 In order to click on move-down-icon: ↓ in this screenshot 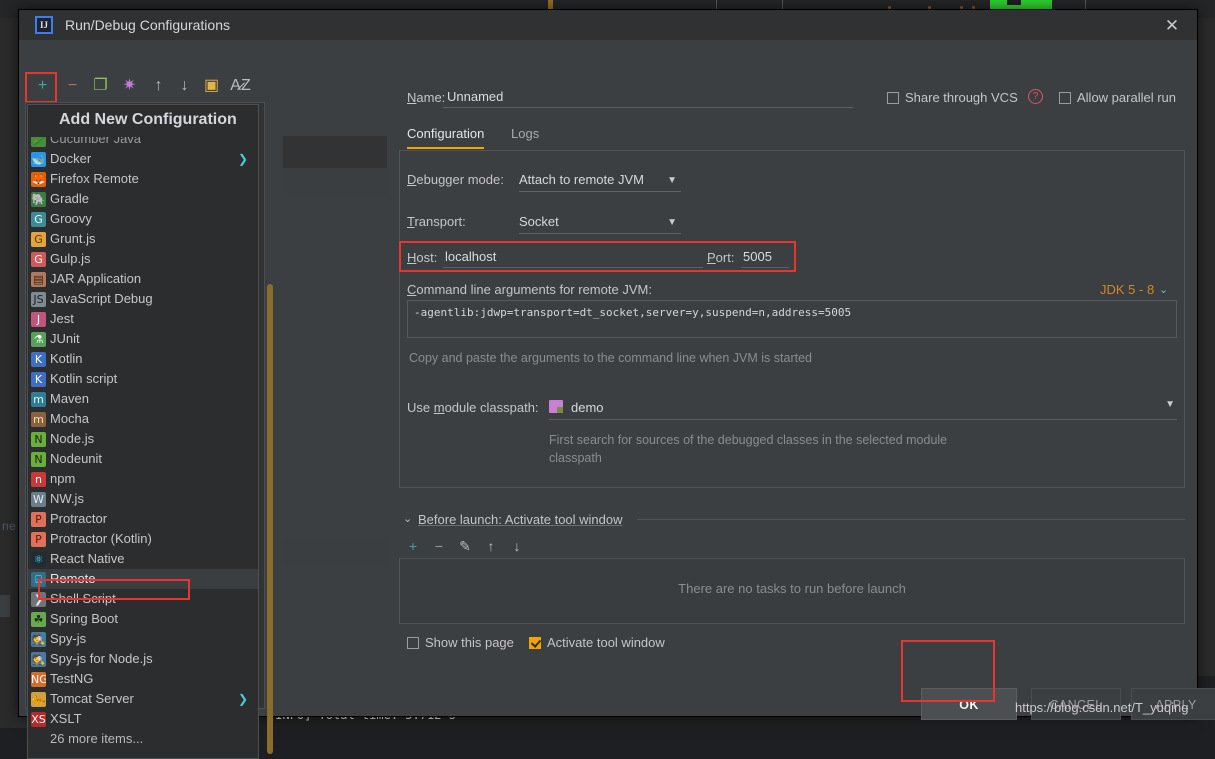, I will do `click(184, 85)`.